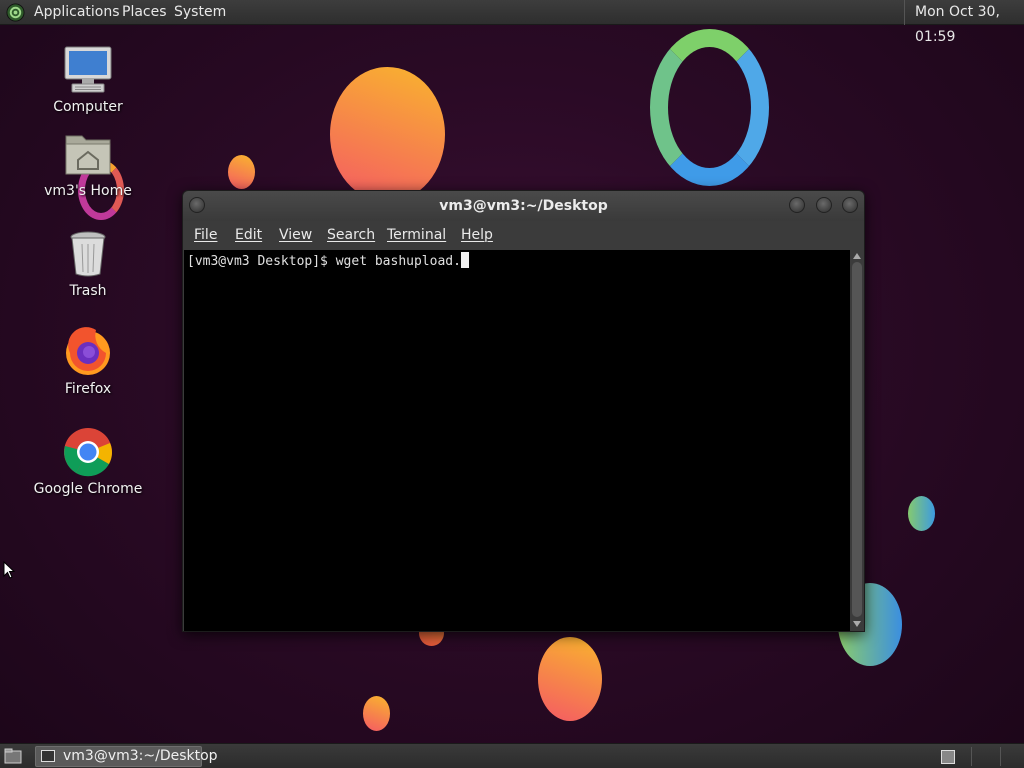  I want to click on desktop-icon-computer: Computer, so click(88, 79).